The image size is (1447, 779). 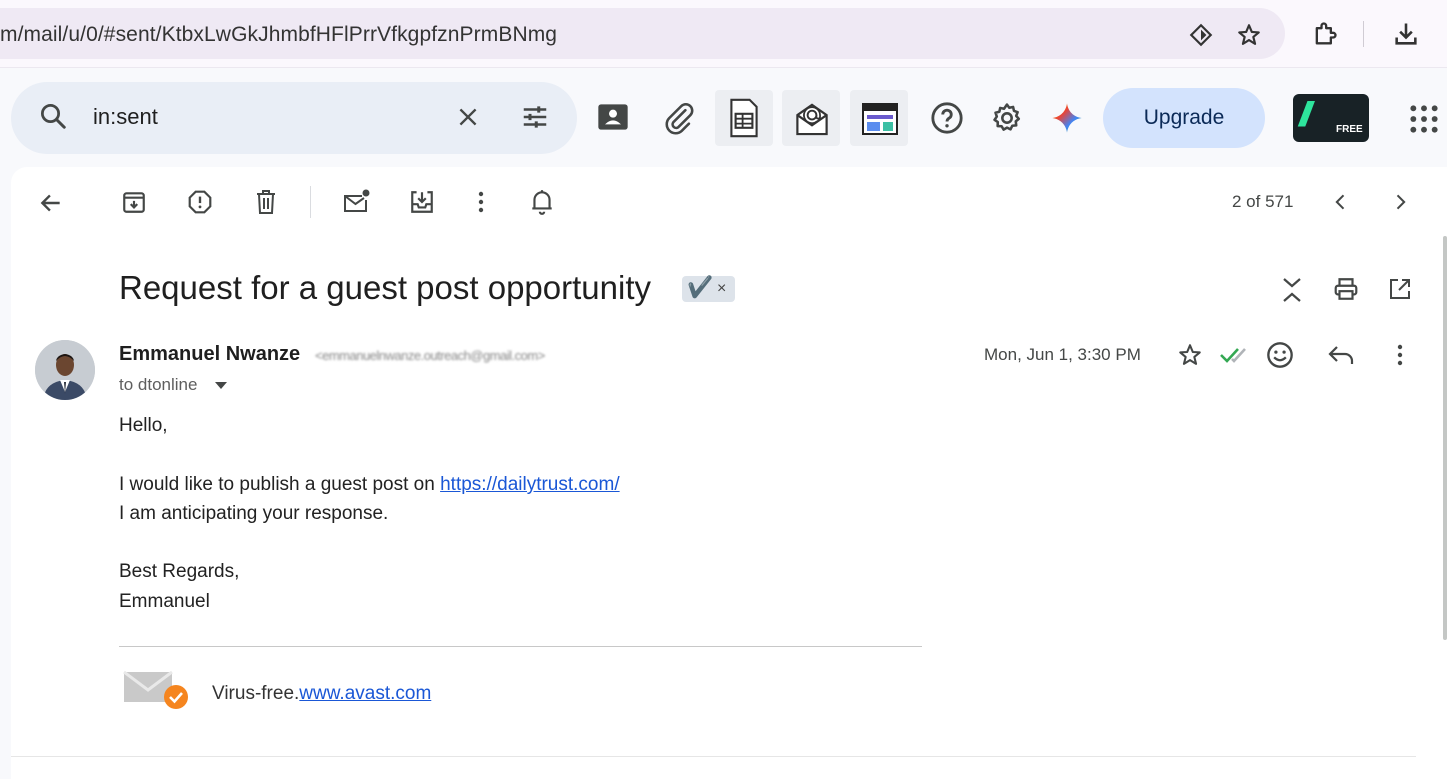 What do you see at coordinates (356, 201) in the screenshot?
I see `mark-unread-icon` at bounding box center [356, 201].